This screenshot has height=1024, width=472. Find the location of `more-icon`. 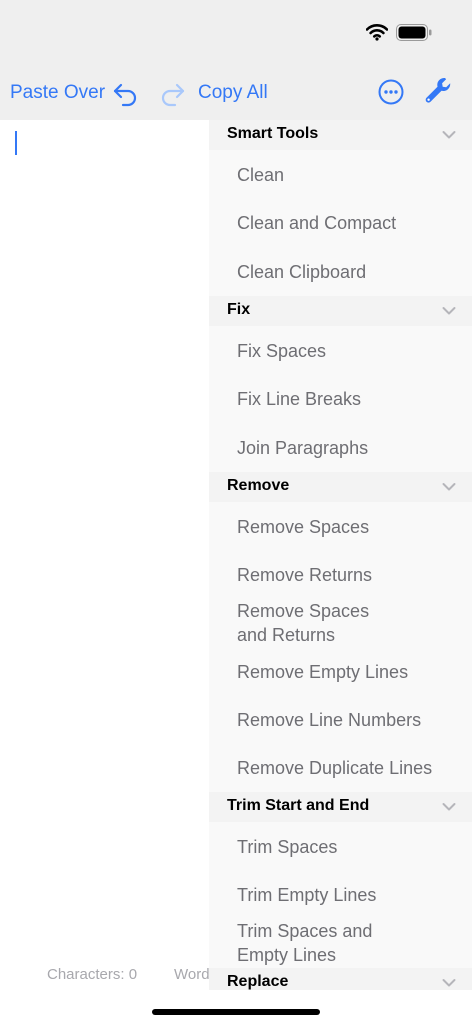

more-icon is located at coordinates (391, 92).